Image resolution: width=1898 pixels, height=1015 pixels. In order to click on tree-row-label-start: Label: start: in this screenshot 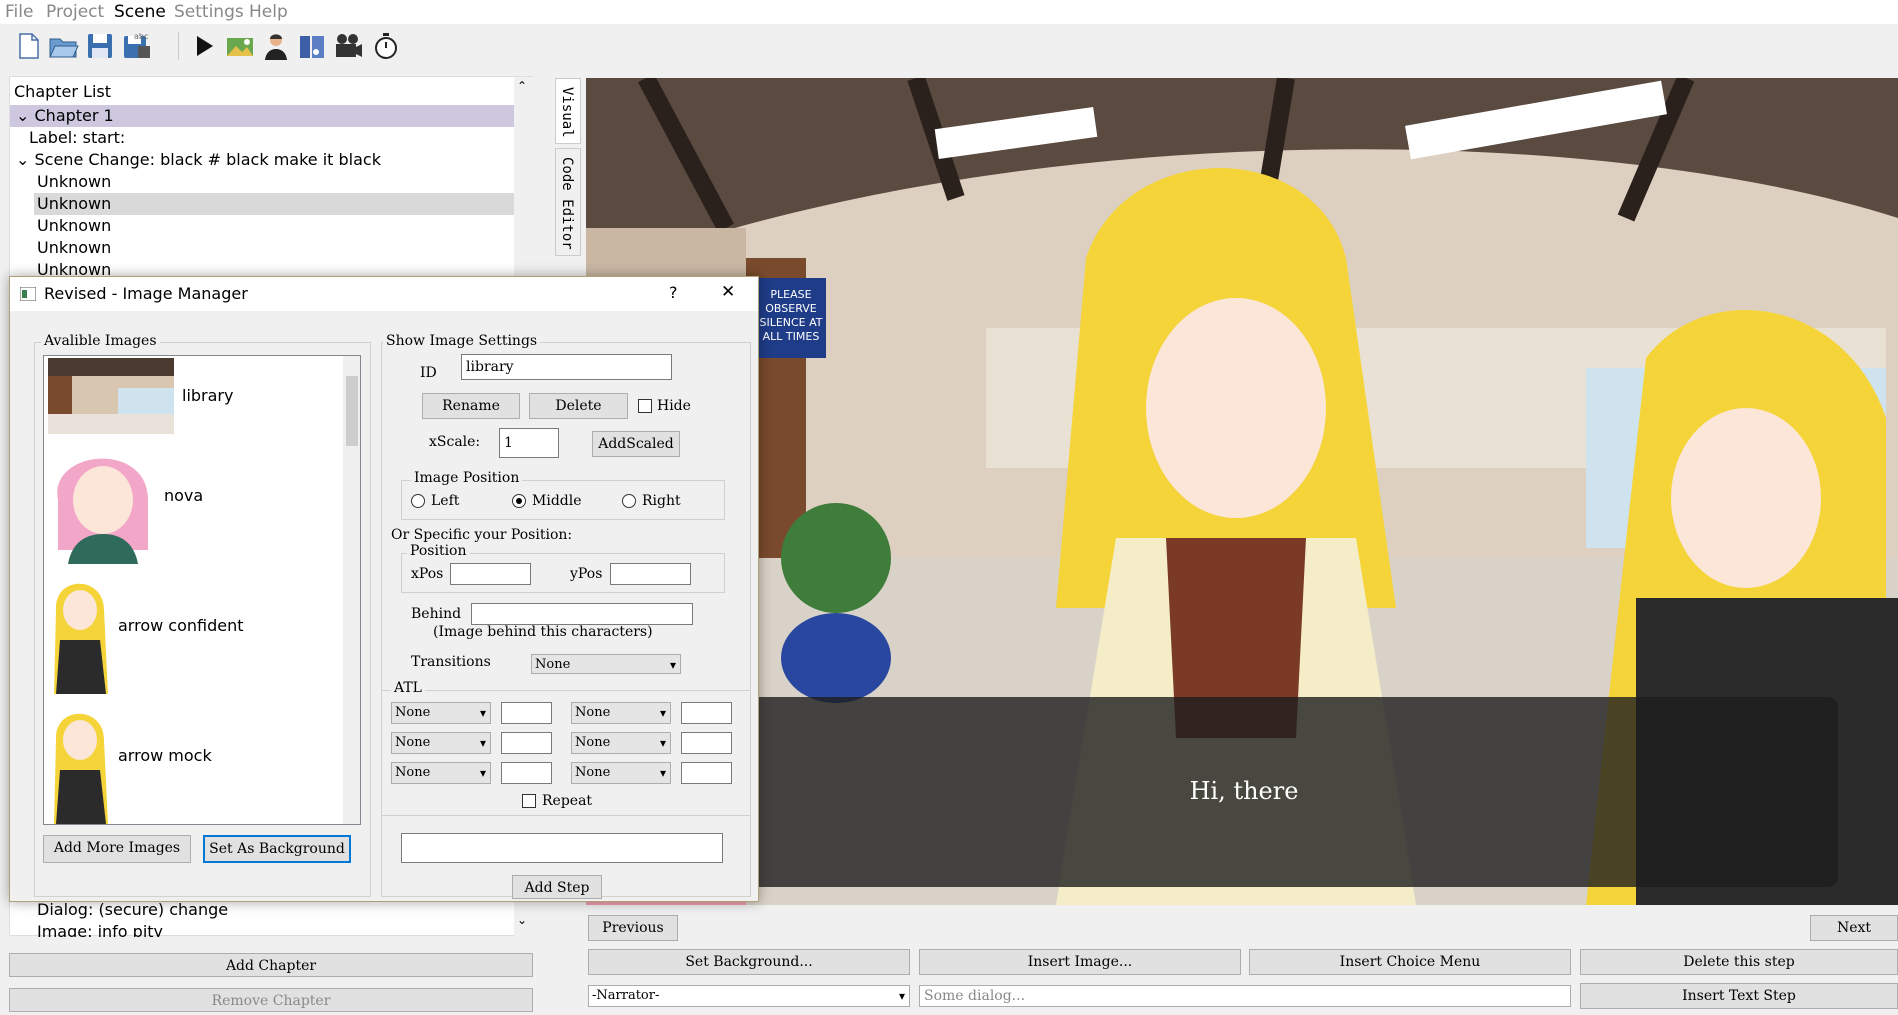, I will do `click(77, 138)`.